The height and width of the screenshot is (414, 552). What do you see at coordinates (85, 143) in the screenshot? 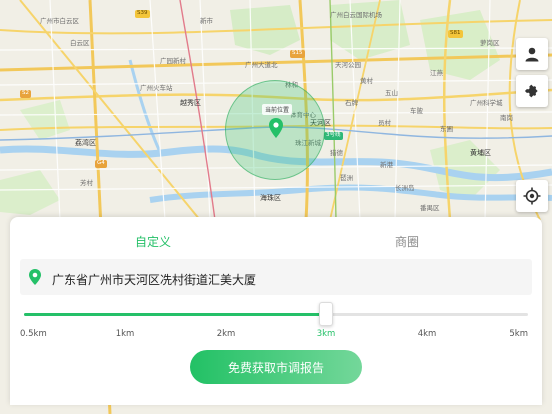
I see `map-label: 荔湾区` at bounding box center [85, 143].